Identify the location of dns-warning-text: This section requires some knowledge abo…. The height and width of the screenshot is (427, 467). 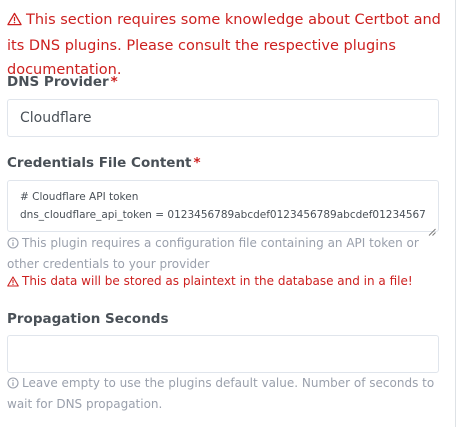
(224, 45).